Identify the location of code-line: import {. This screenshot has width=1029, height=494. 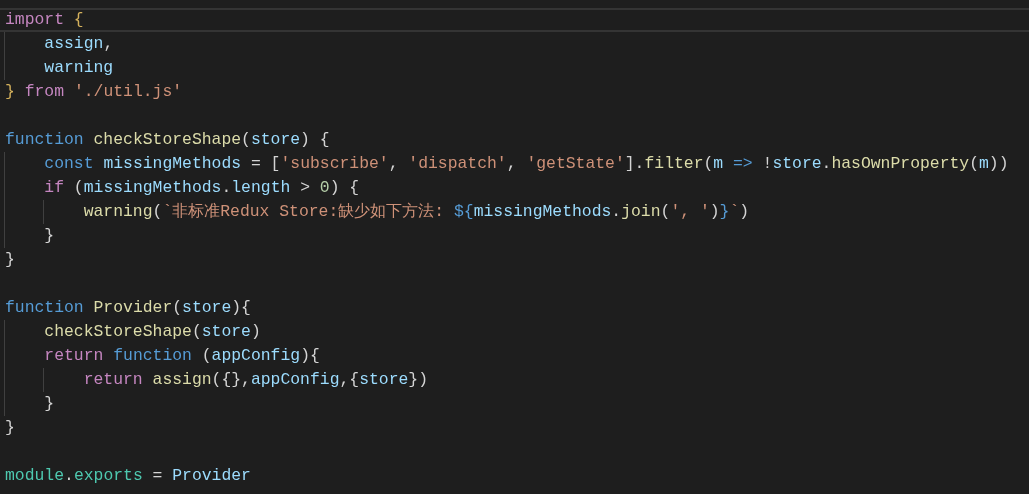
(44, 20).